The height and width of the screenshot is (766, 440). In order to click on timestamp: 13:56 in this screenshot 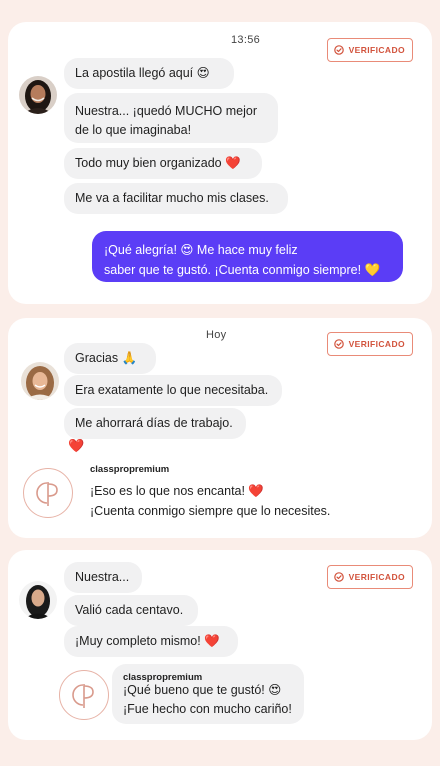, I will do `click(246, 40)`.